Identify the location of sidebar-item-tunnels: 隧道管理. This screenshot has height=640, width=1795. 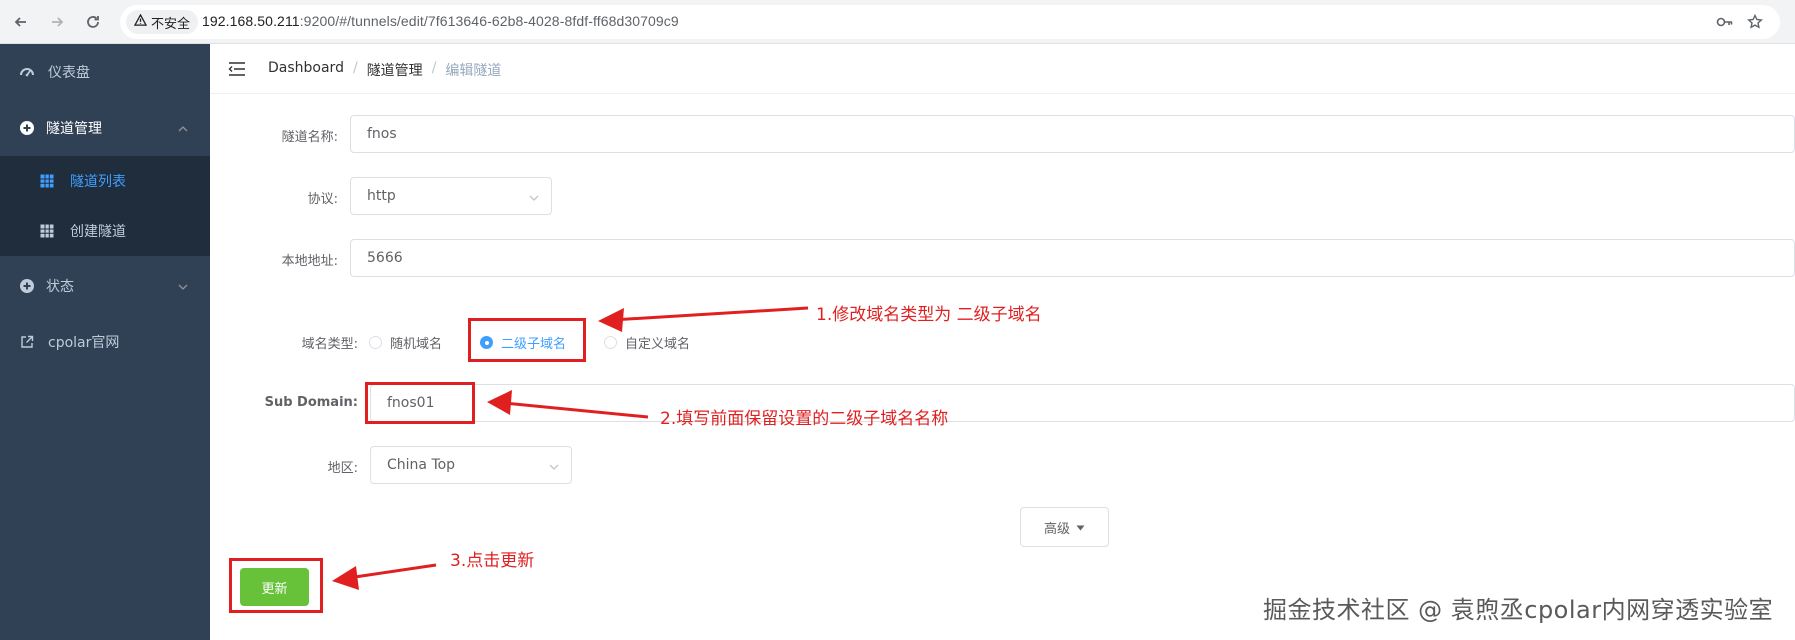
(105, 128).